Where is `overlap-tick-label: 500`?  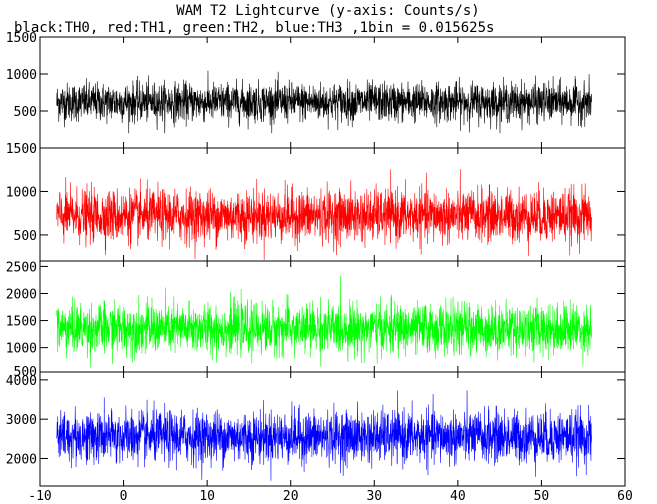 overlap-tick-label: 500 is located at coordinates (25, 372).